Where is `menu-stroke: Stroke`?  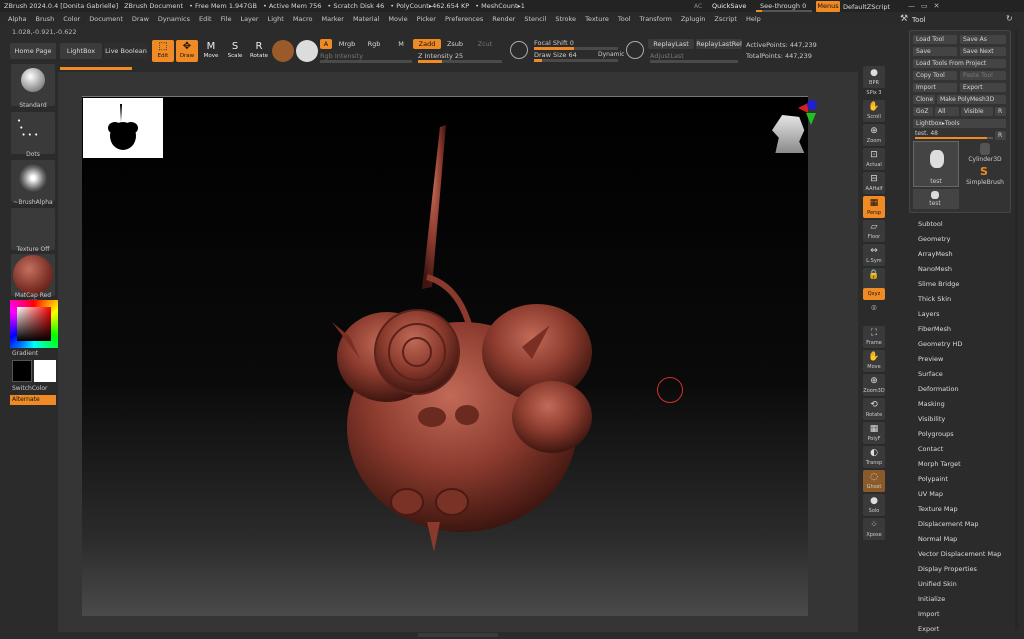
menu-stroke: Stroke is located at coordinates (565, 19).